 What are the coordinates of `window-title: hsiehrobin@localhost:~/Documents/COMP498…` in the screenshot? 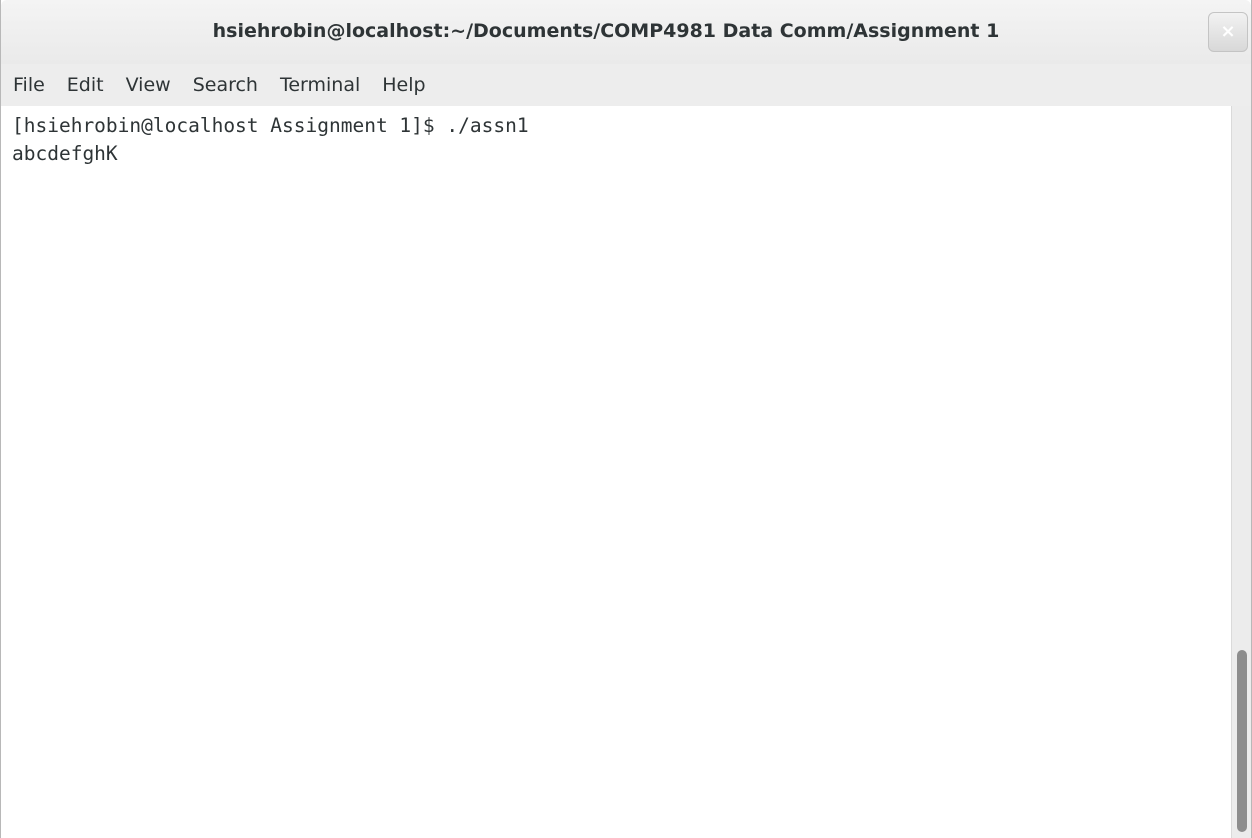 It's located at (606, 31).